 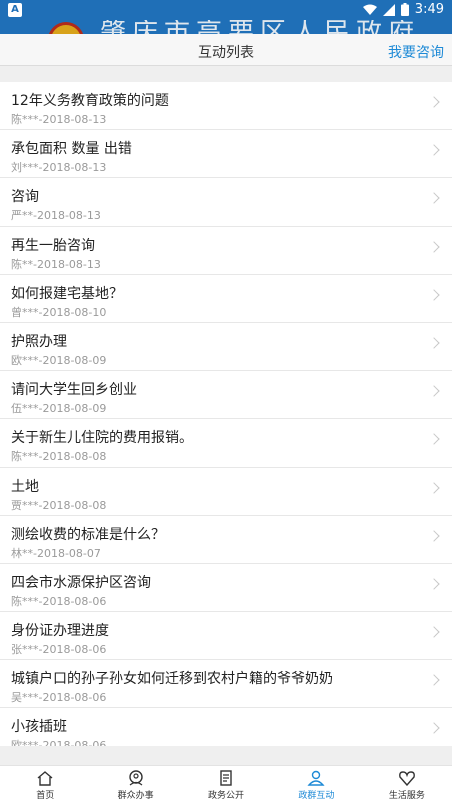 I want to click on tab-services: 群众办事, so click(x=135, y=785).